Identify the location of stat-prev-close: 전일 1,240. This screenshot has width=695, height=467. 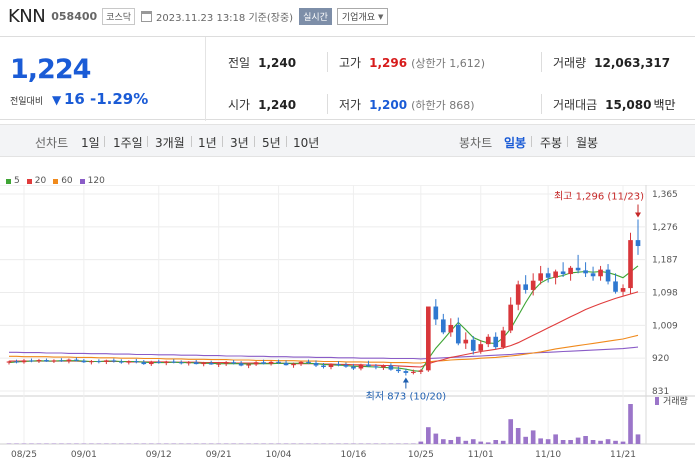
(262, 62).